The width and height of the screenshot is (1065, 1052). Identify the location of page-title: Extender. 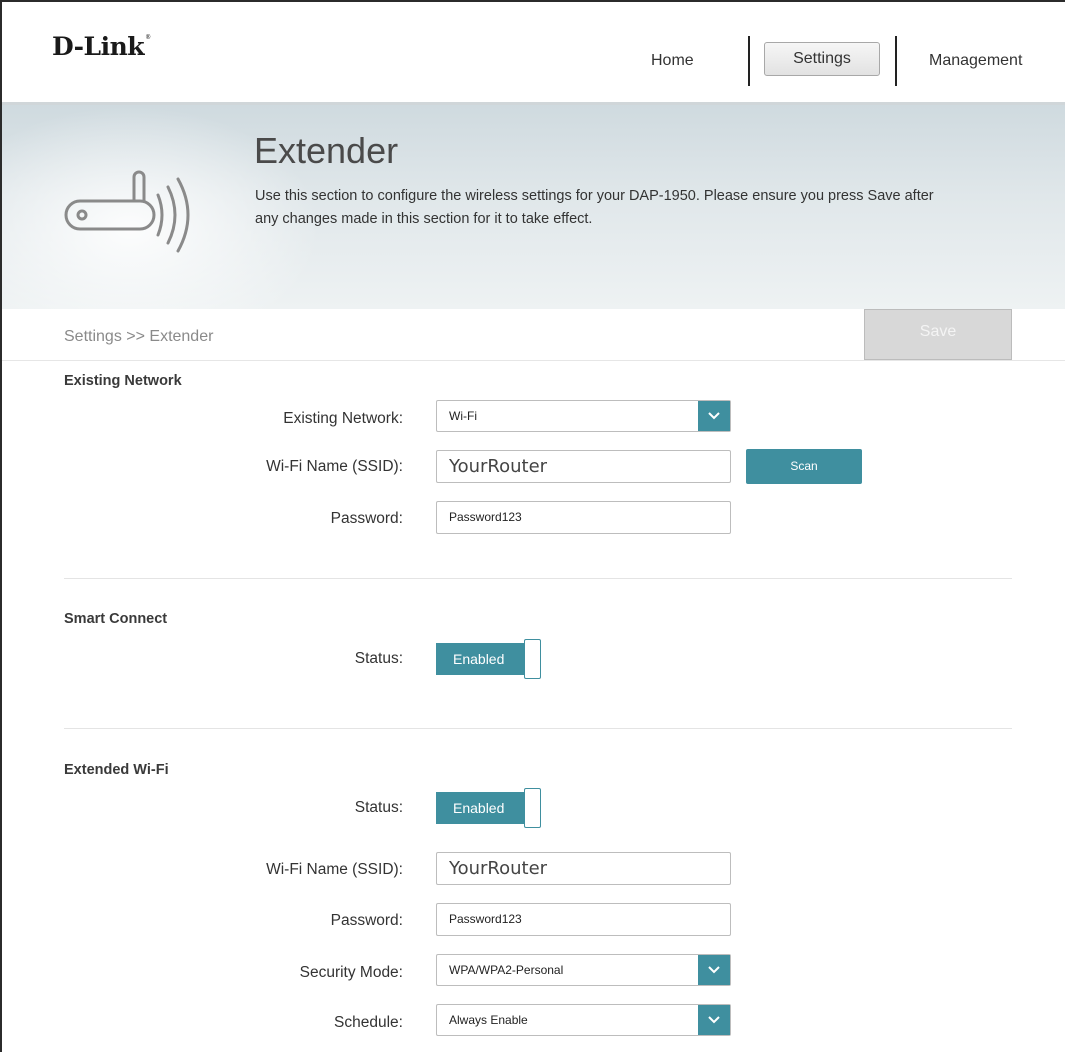
(326, 150).